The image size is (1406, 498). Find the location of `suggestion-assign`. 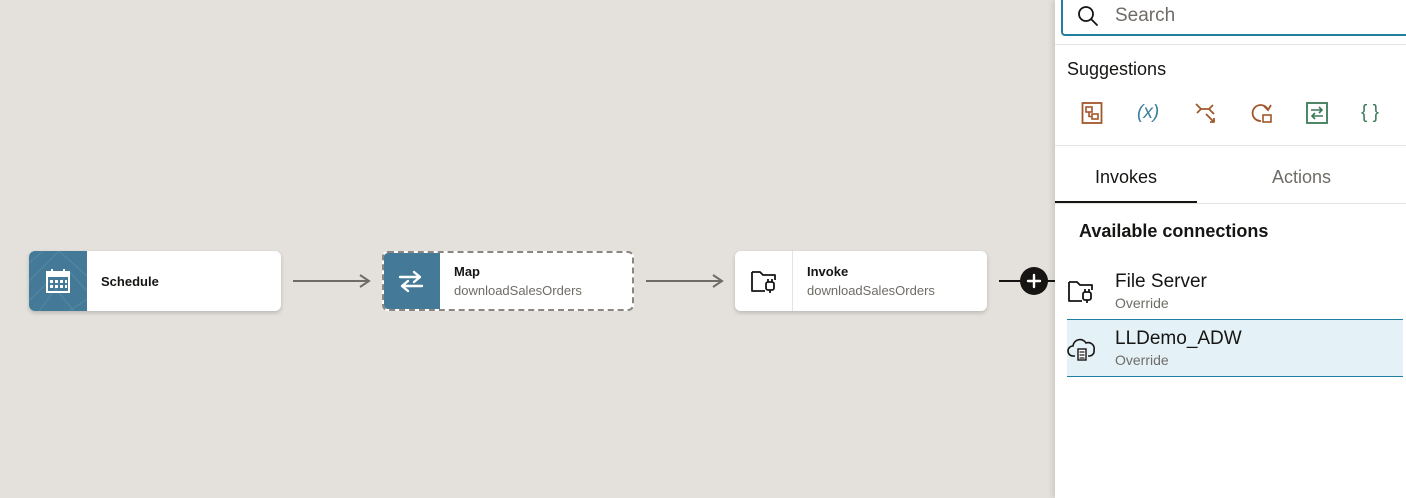

suggestion-assign is located at coordinates (1109, 113).